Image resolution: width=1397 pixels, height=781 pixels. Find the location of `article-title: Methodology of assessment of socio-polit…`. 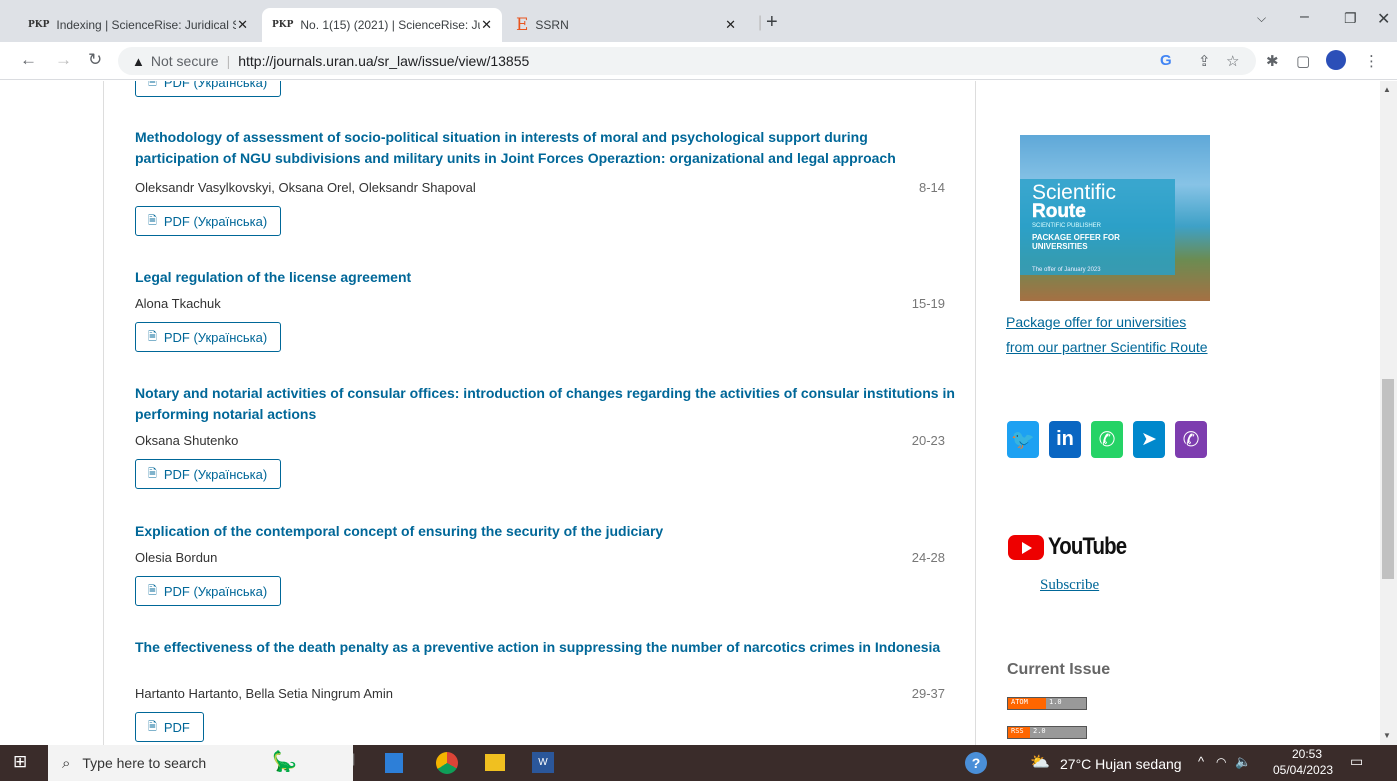

article-title: Methodology of assessment of socio-polit… is located at coordinates (545, 148).